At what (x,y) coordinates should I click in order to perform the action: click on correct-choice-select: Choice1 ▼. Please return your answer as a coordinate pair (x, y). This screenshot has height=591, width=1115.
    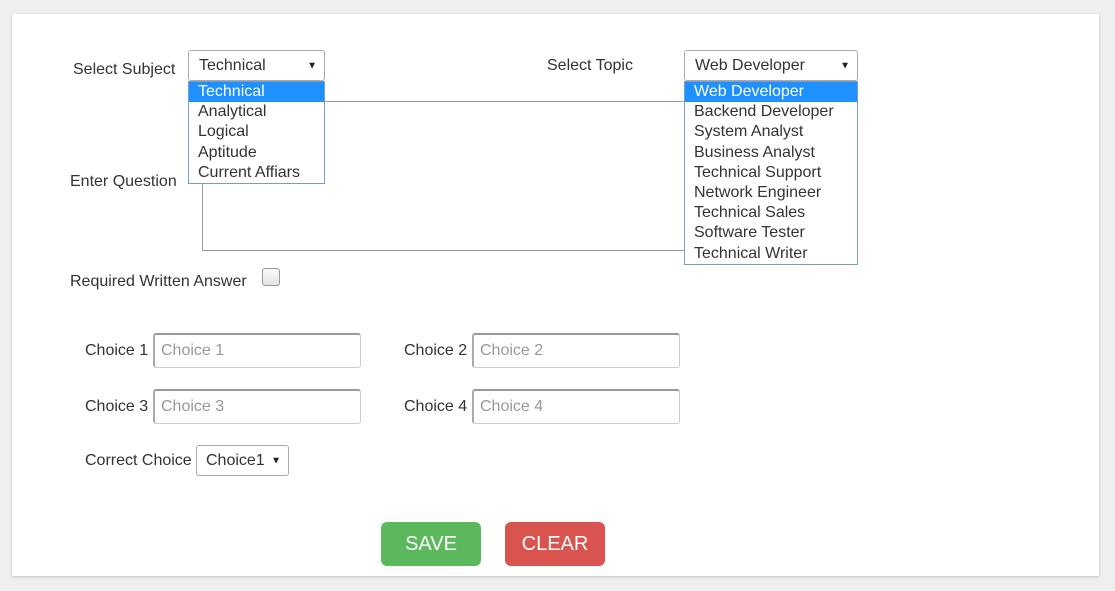
    Looking at the image, I should click on (242, 460).